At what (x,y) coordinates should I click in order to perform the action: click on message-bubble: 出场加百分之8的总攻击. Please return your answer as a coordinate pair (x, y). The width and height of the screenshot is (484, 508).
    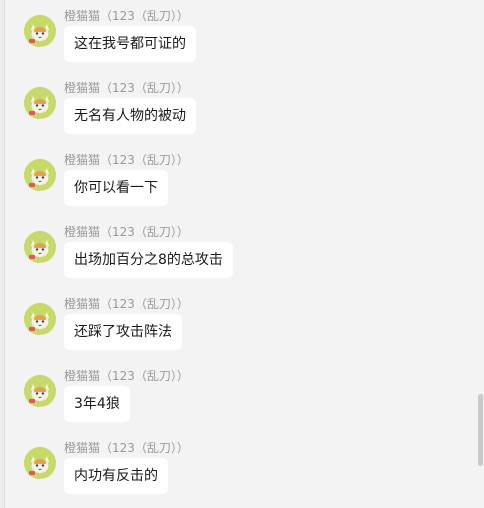
    Looking at the image, I should click on (148, 260).